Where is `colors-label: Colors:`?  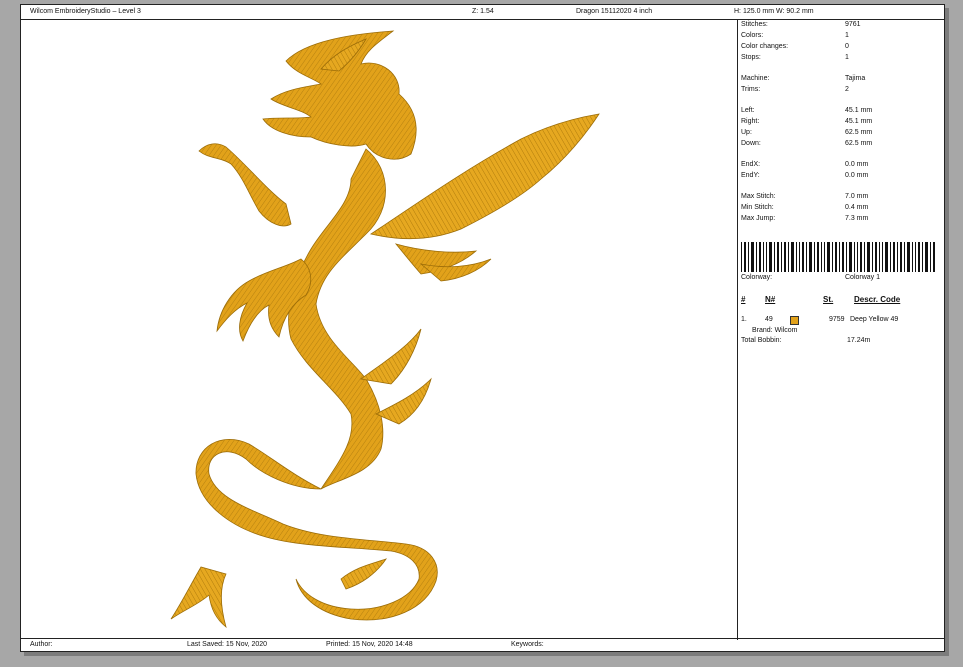 colors-label: Colors: is located at coordinates (752, 35).